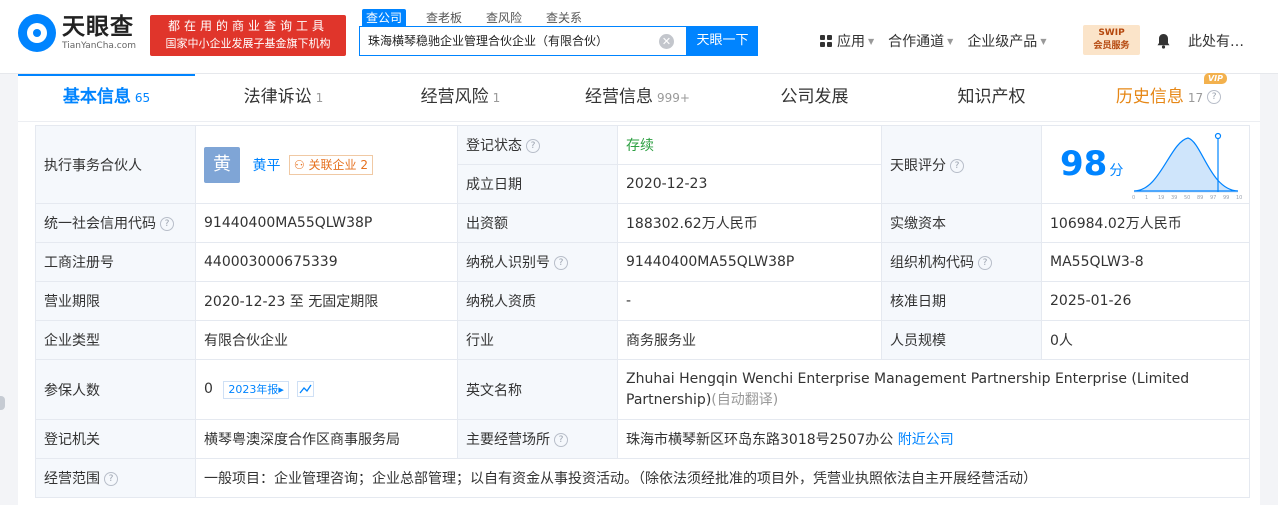 The image size is (1278, 505). Describe the element at coordinates (326, 301) in the screenshot. I see `business-term-value: 2020-12-23 至 无固定期限` at that location.